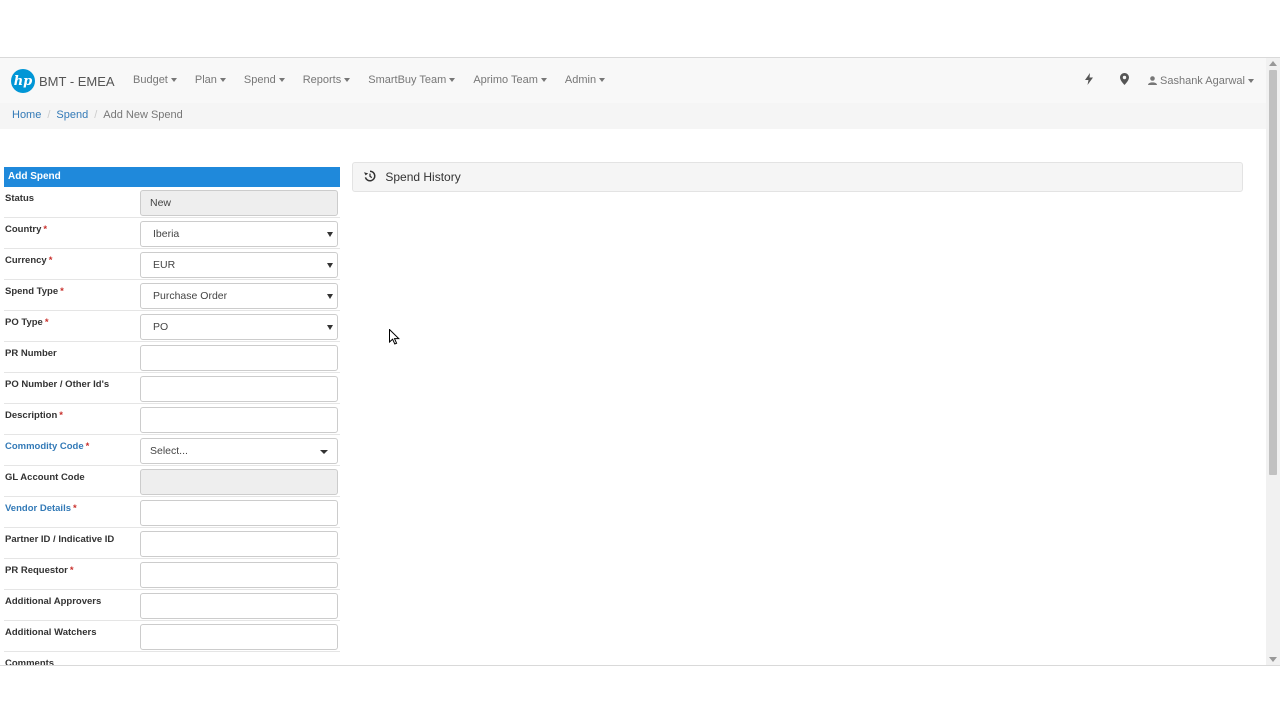 The height and width of the screenshot is (720, 1280). Describe the element at coordinates (34, 415) in the screenshot. I see `field-label: Description *` at that location.